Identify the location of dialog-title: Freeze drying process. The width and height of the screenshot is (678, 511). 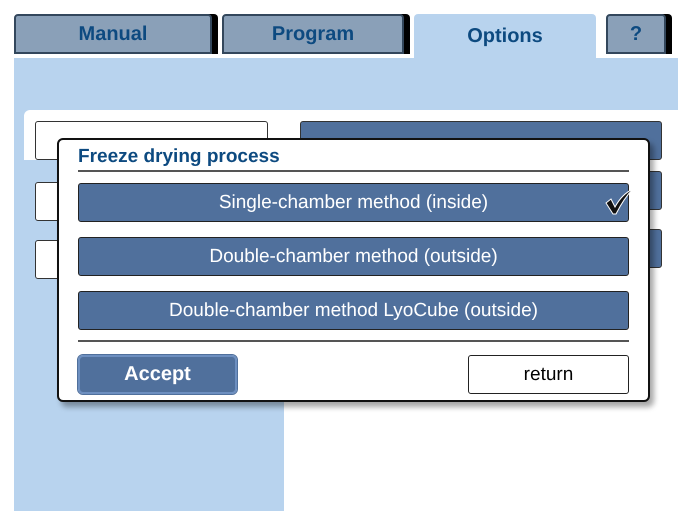
(353, 159).